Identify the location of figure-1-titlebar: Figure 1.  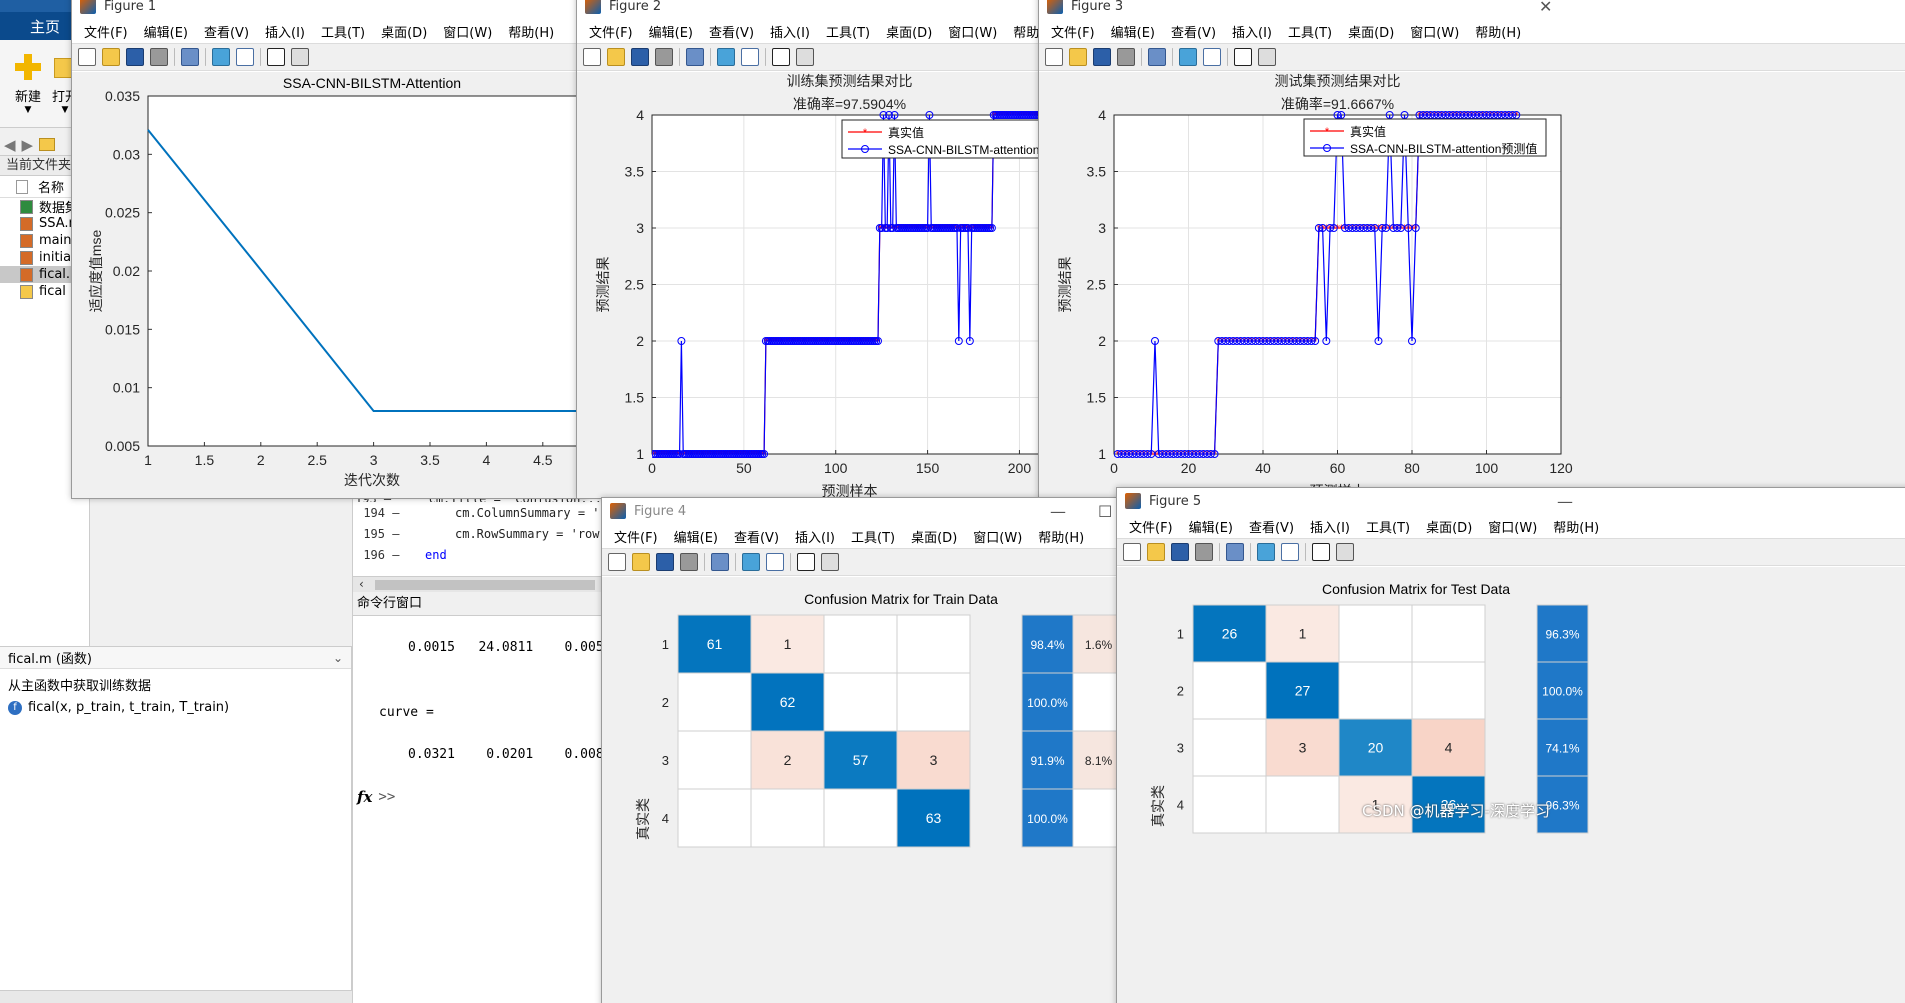
(328, 9).